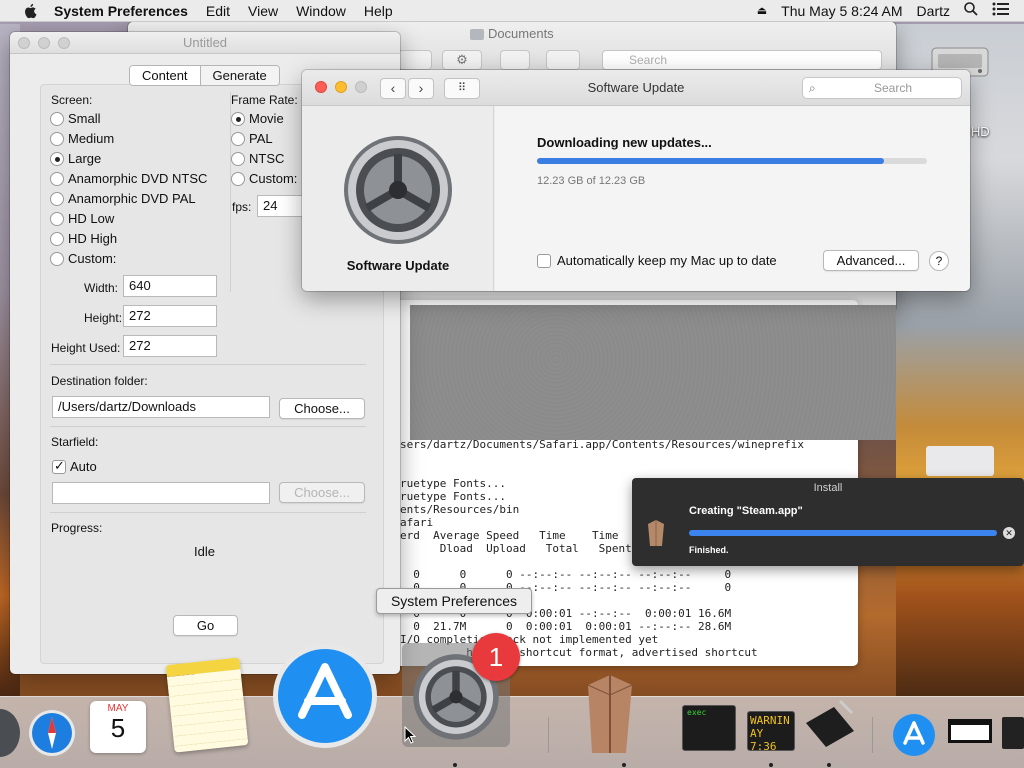 The width and height of the screenshot is (1024, 768). Describe the element at coordinates (515, 60) in the screenshot. I see `share-button` at that location.